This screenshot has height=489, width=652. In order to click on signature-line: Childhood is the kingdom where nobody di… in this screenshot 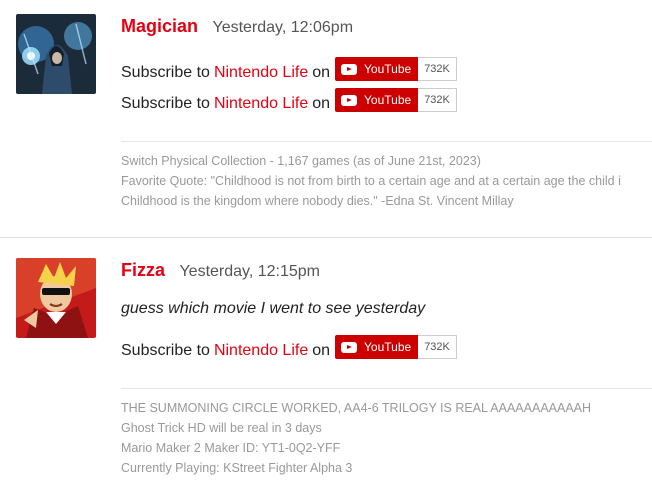, I will do `click(317, 201)`.